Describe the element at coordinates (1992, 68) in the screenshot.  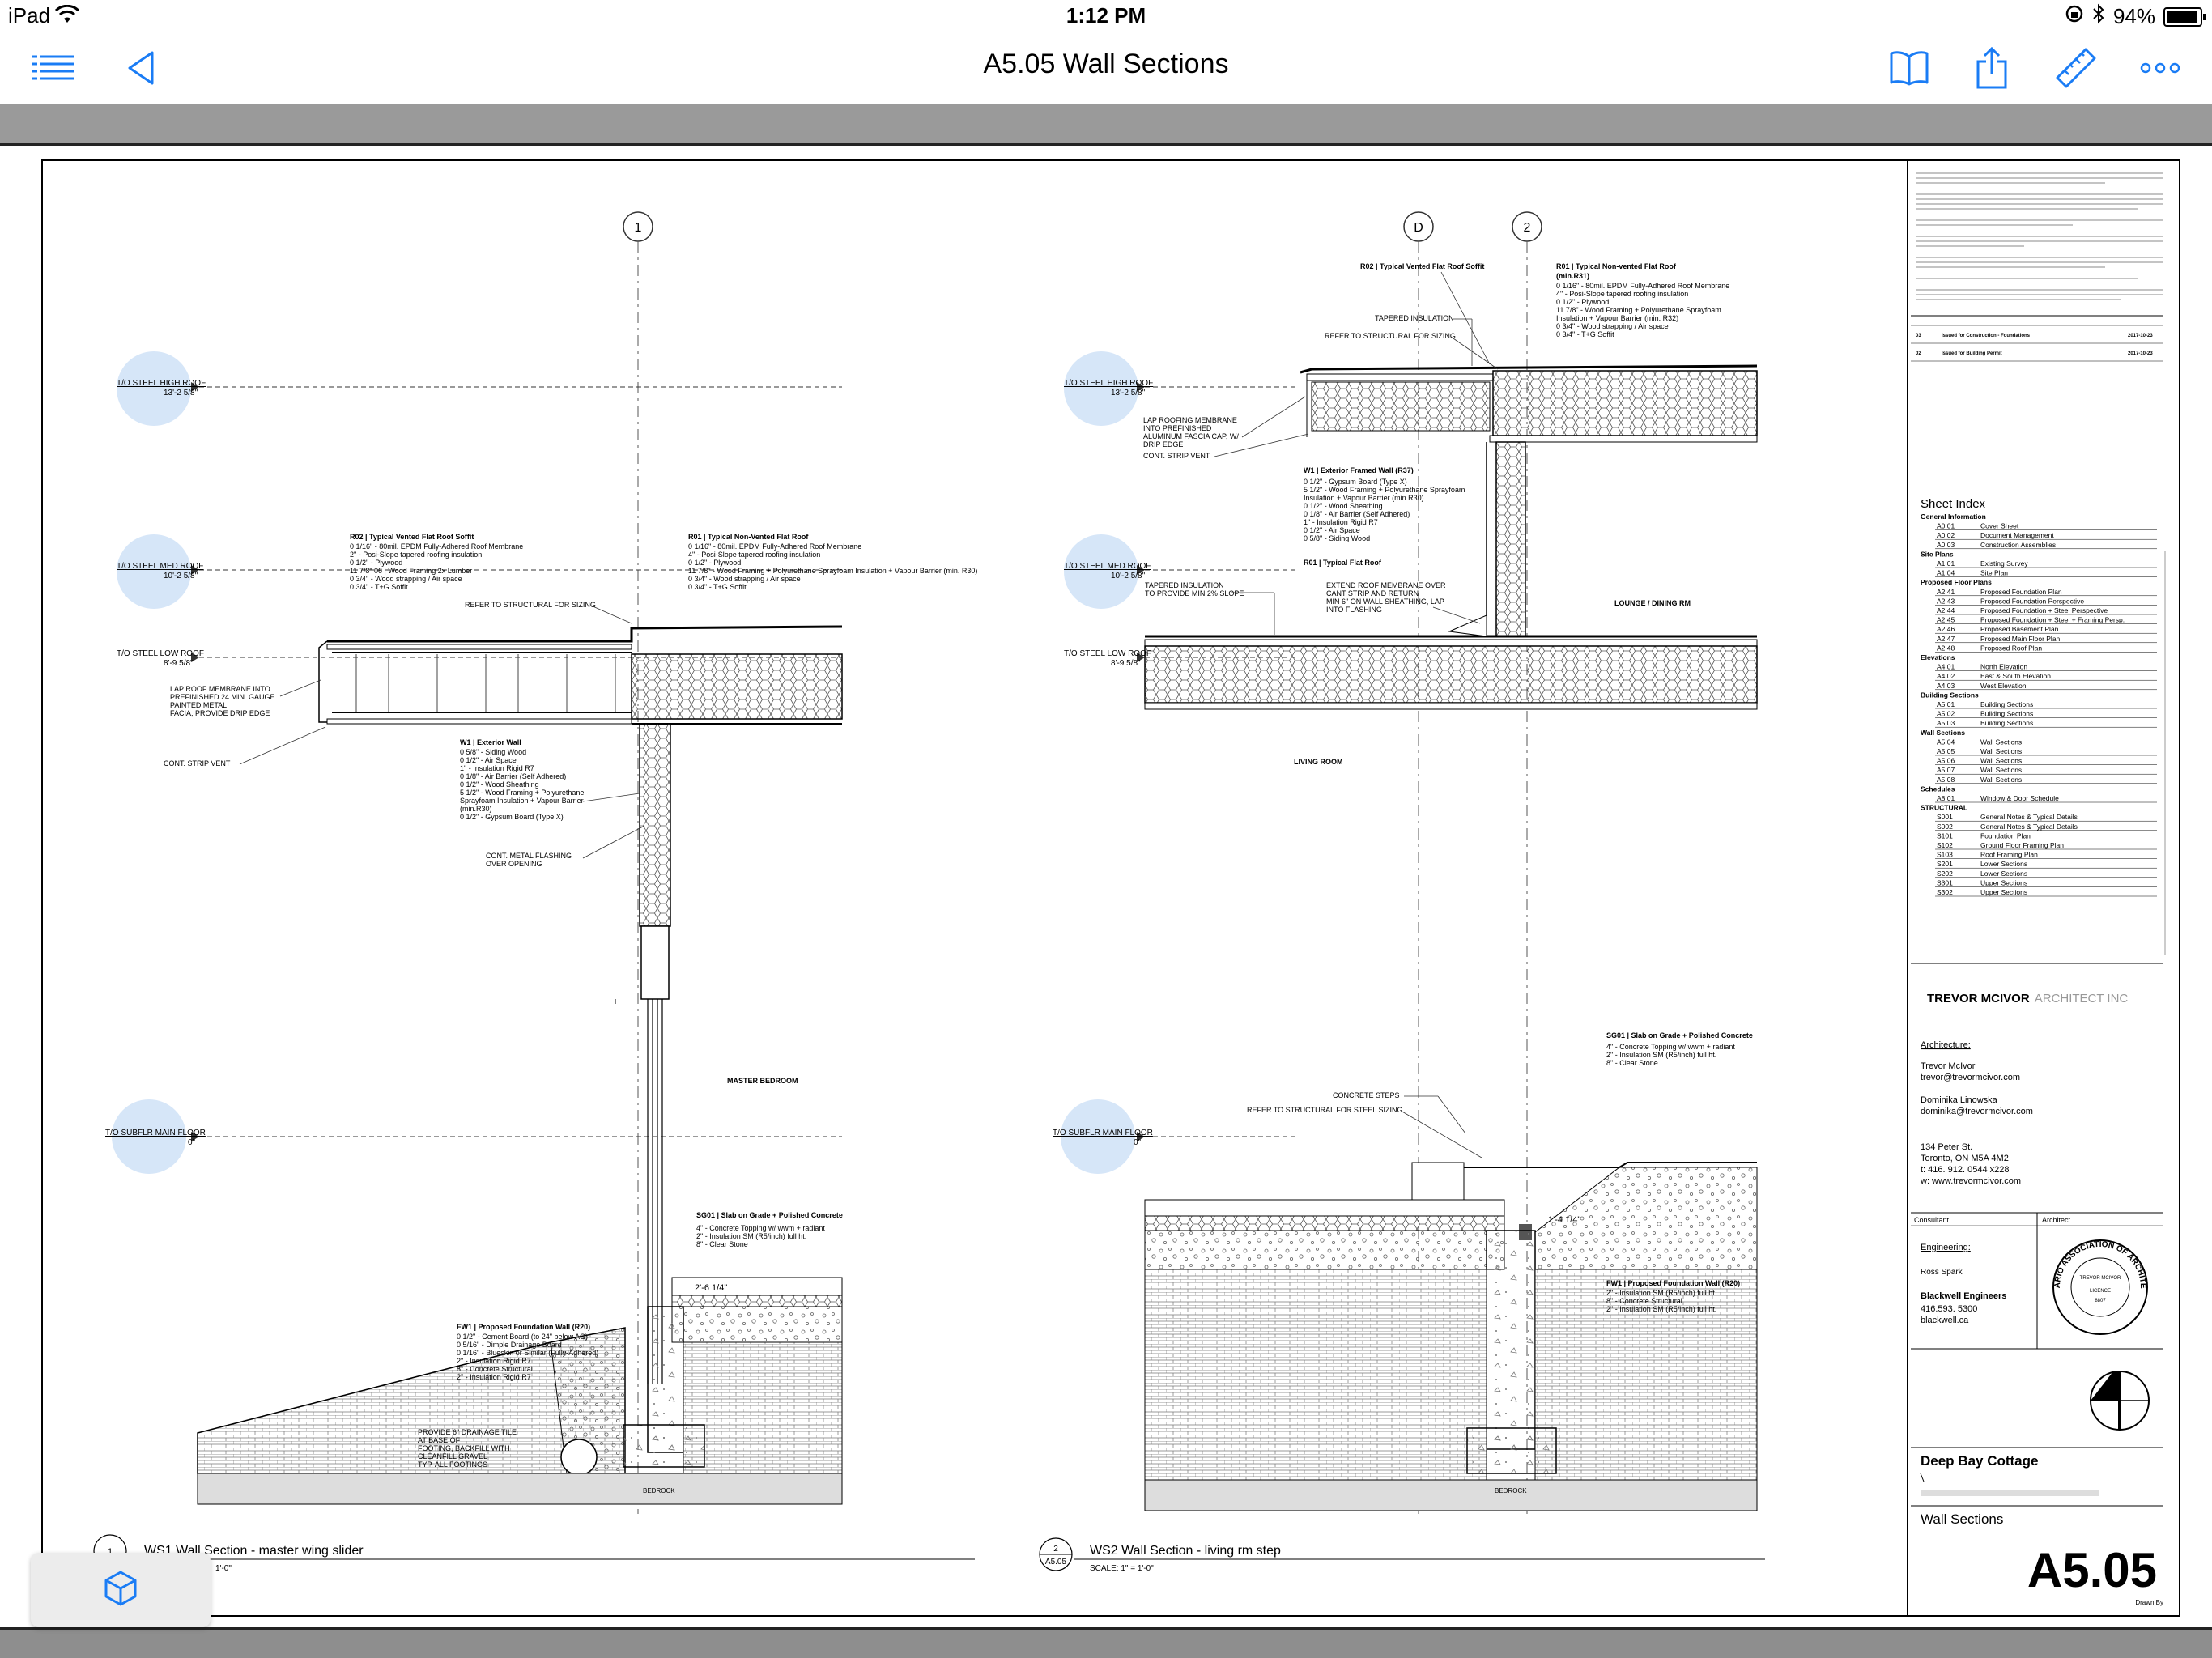
I see `share-icon` at that location.